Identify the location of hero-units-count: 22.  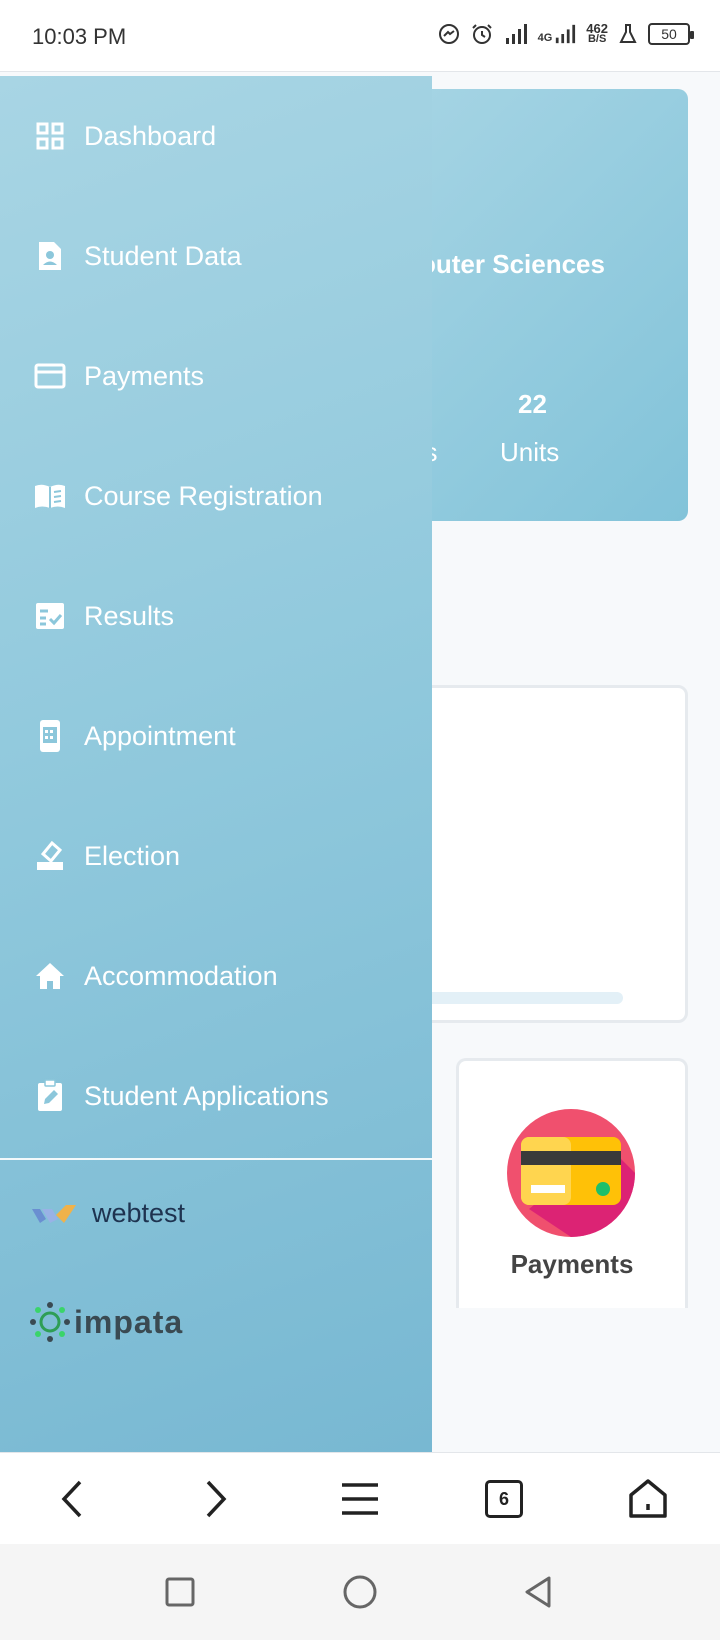
(532, 404).